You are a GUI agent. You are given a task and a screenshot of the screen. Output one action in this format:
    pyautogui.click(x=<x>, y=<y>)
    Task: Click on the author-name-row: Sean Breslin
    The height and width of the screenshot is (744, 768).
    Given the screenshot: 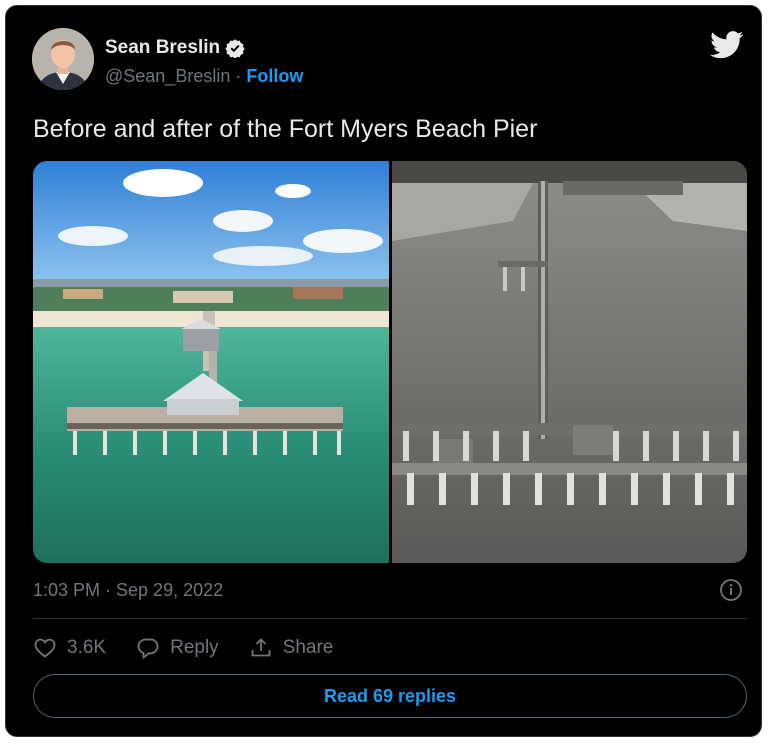 What is the action you would take?
    pyautogui.click(x=175, y=48)
    